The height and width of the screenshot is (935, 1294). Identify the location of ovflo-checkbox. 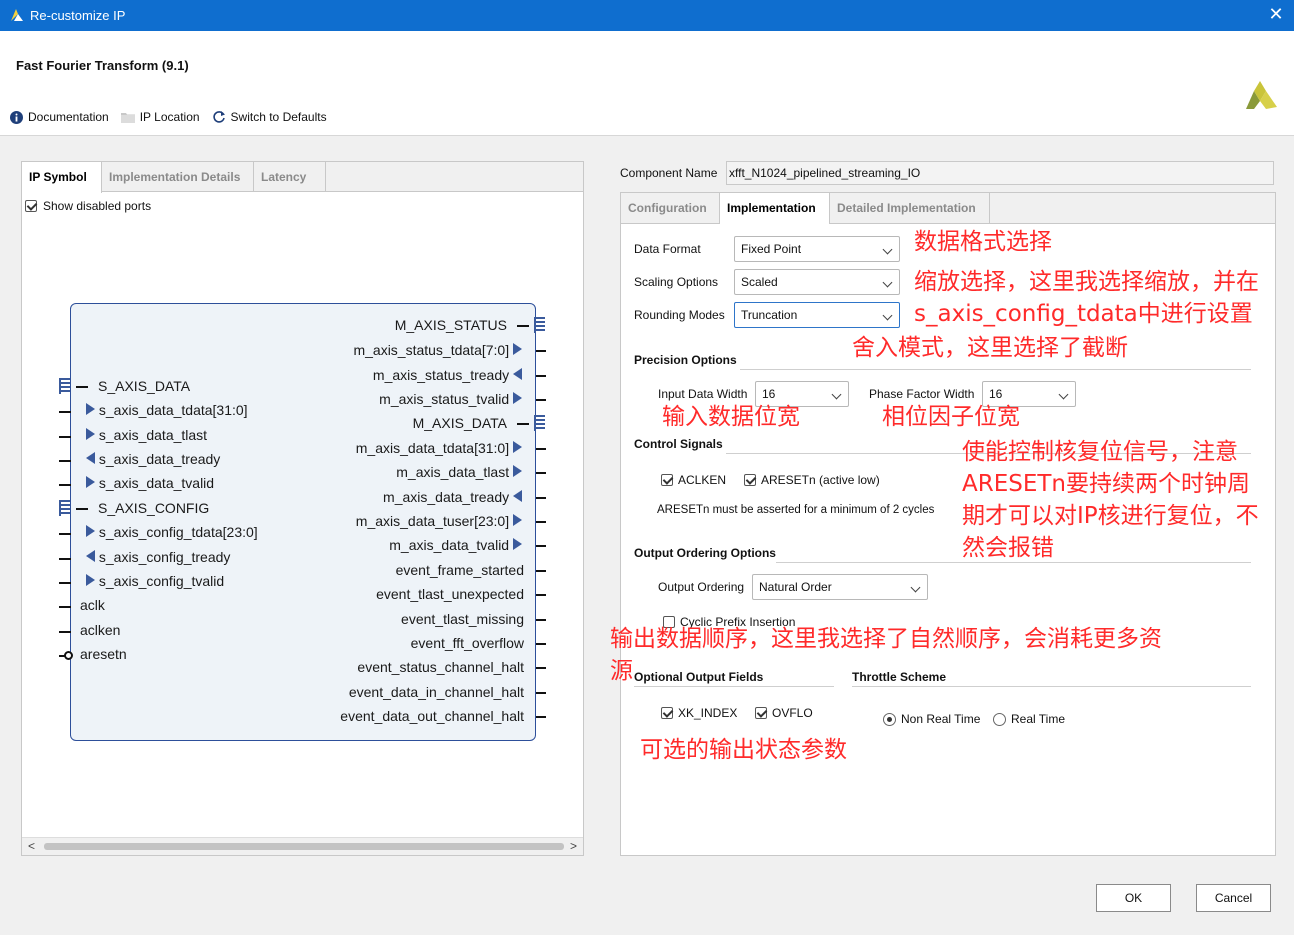
(761, 713).